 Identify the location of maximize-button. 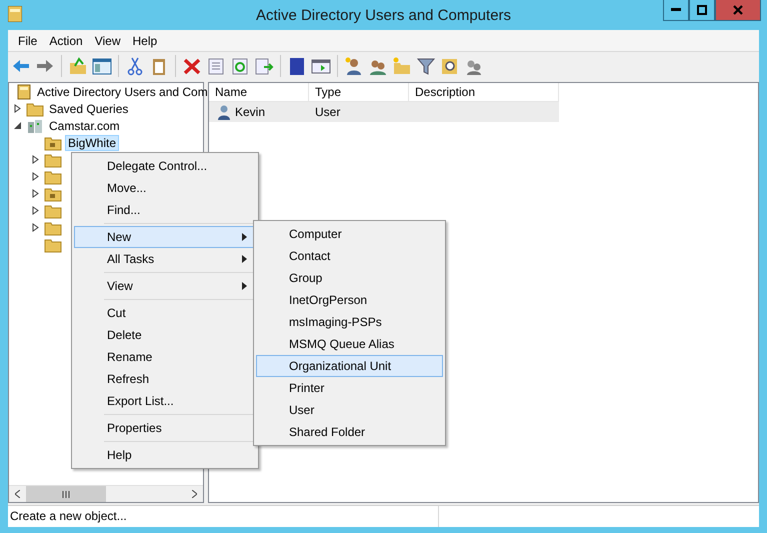
(702, 10).